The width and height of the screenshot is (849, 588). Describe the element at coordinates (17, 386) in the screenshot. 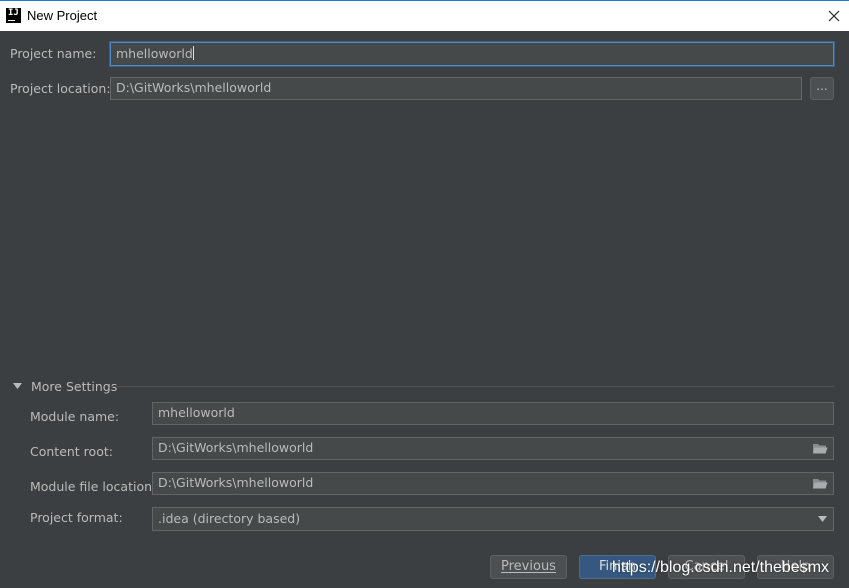

I see `expand-triangle-icon` at that location.